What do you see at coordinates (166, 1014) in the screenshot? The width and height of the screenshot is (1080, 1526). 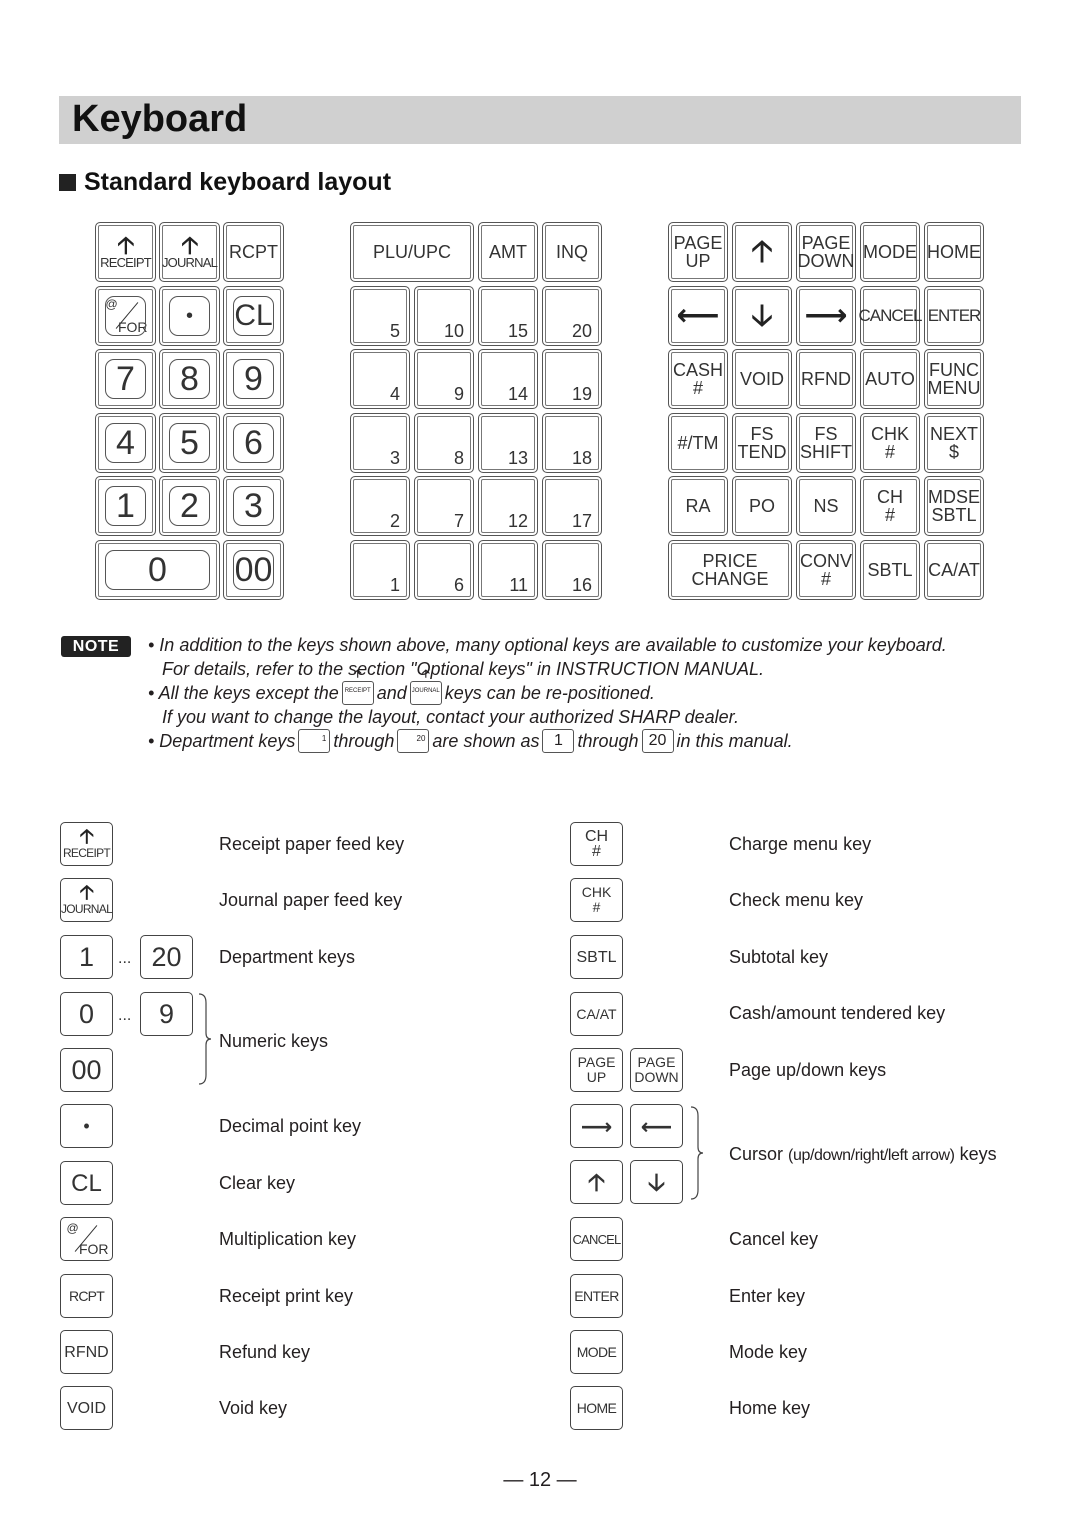 I see `legend-key-9: 9` at bounding box center [166, 1014].